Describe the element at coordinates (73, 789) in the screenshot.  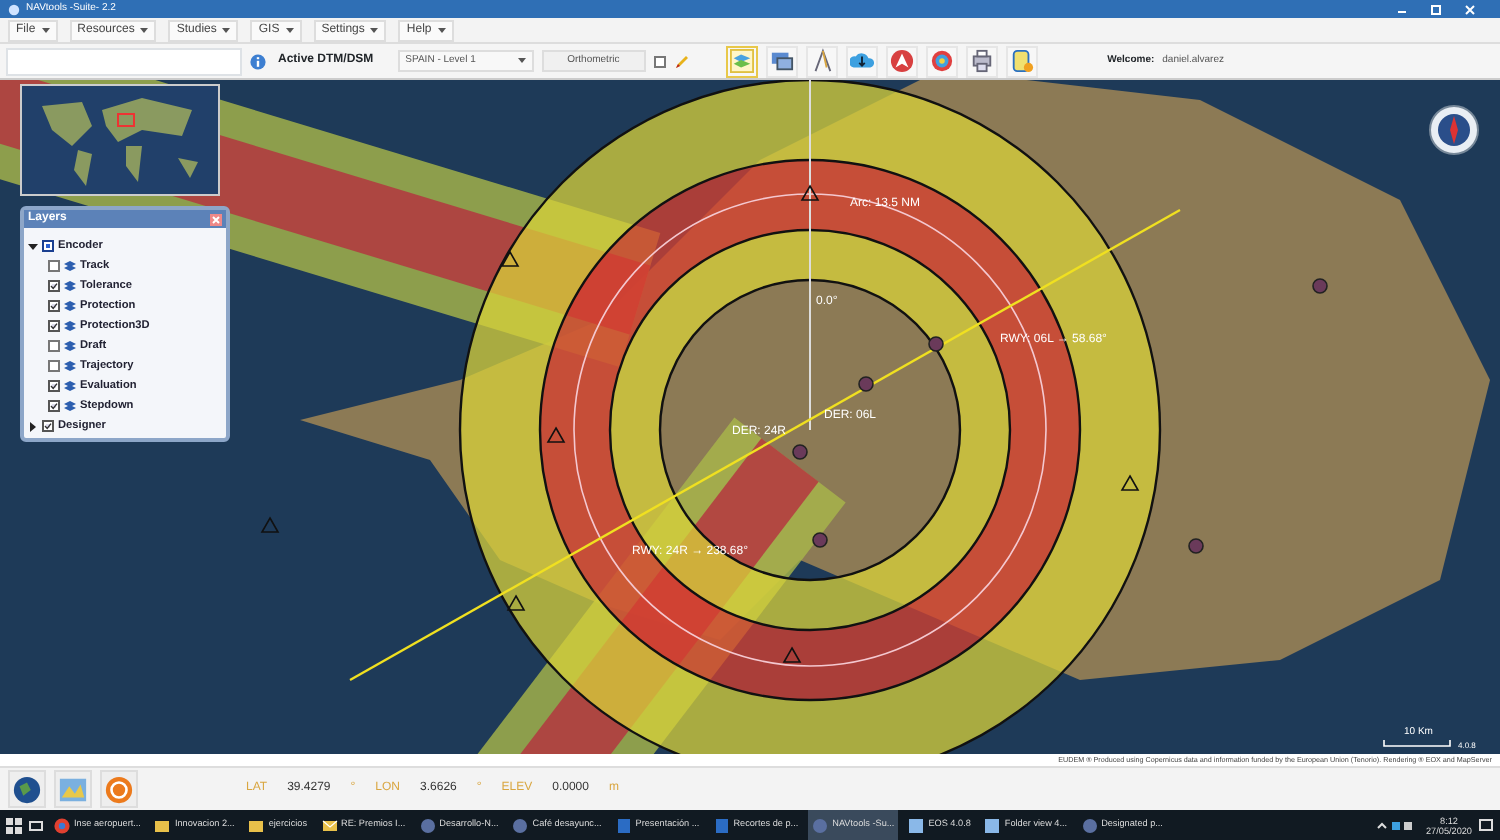
I see `map-icon` at that location.